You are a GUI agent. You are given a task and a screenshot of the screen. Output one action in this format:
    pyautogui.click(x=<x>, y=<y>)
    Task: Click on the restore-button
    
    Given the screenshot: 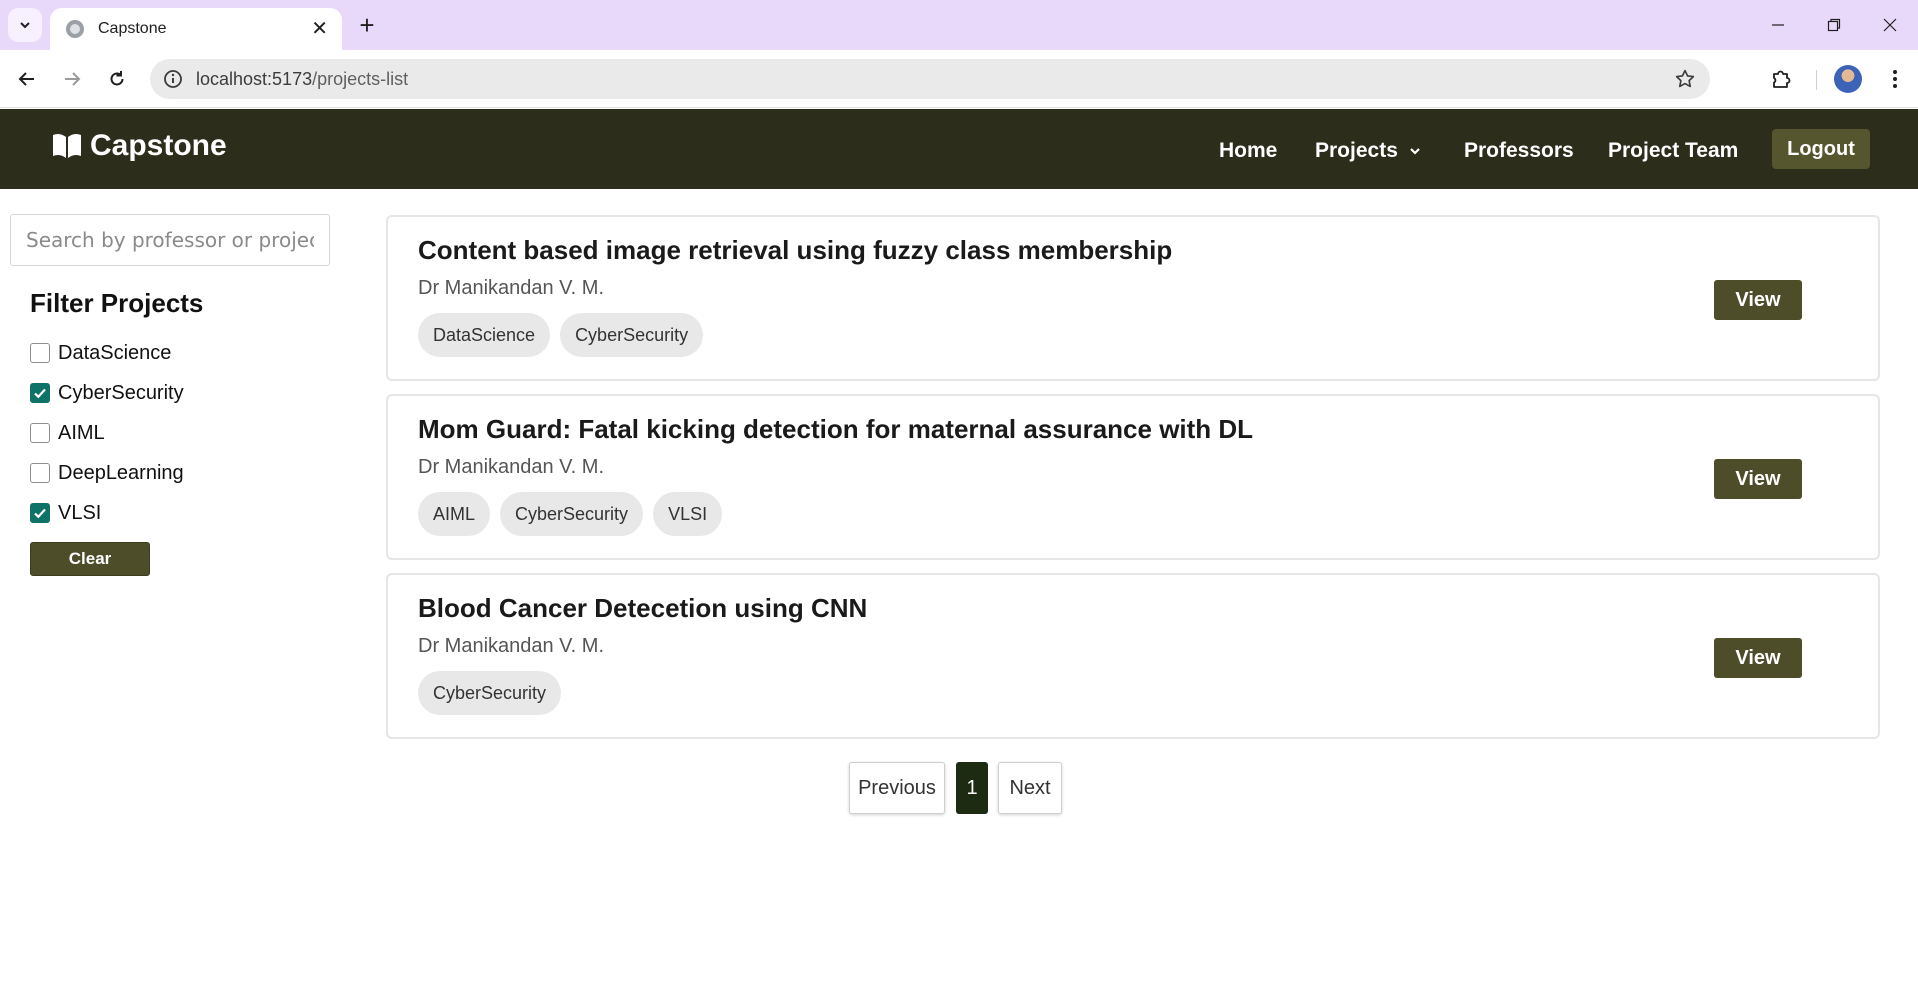 What is the action you would take?
    pyautogui.click(x=1834, y=25)
    